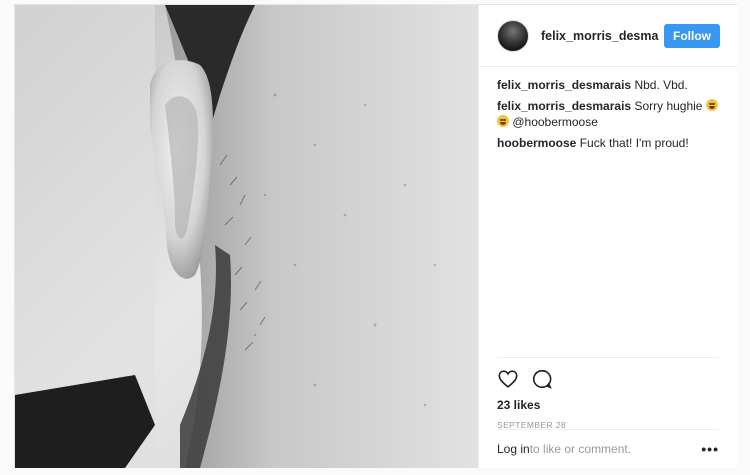  I want to click on post-footer: Log in to like or comment. •••, so click(608, 448).